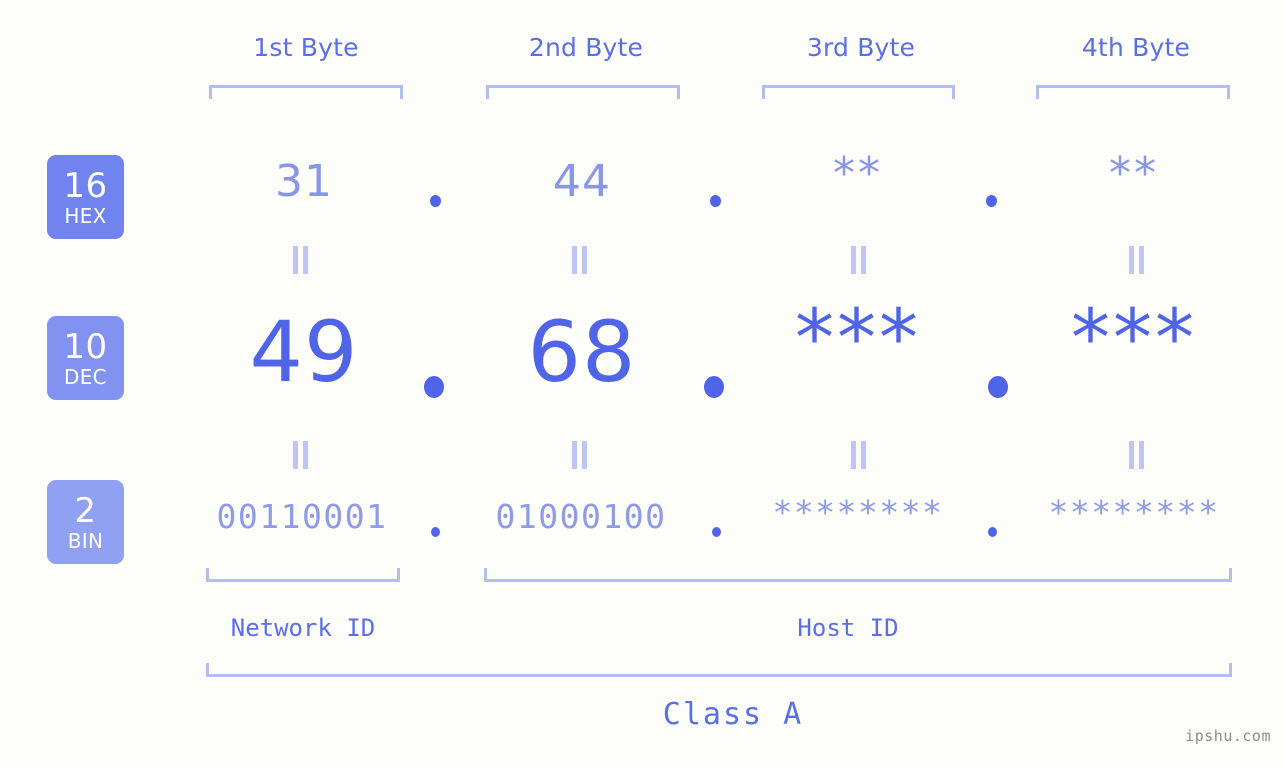 Image resolution: width=1285 pixels, height=767 pixels. I want to click on radix-badge-hex: 16 HEX, so click(85, 197).